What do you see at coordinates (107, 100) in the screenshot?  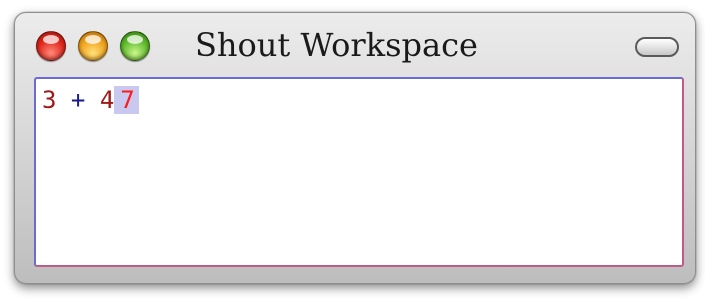 I see `operand-2: 4` at bounding box center [107, 100].